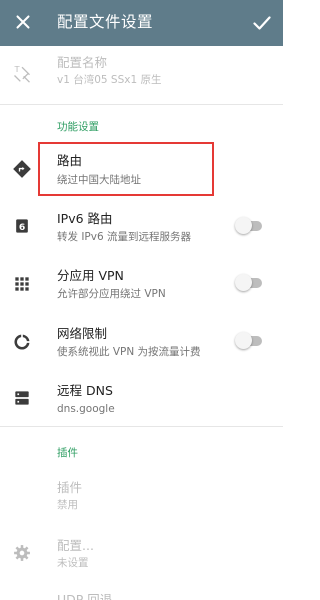 The image size is (320, 600). I want to click on svg-text: 6, so click(22, 227).